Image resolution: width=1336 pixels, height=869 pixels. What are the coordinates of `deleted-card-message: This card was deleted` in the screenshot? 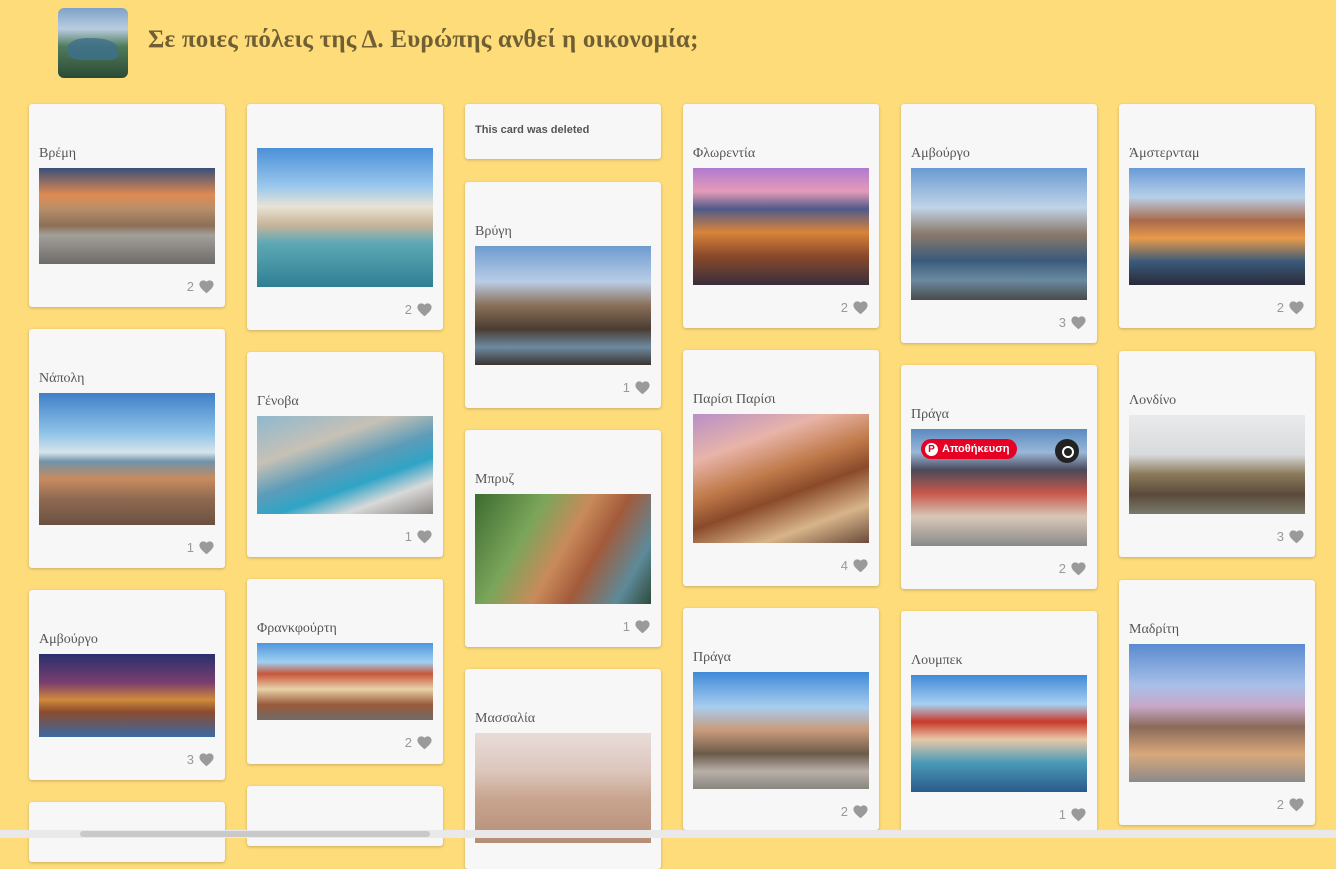 It's located at (532, 130).